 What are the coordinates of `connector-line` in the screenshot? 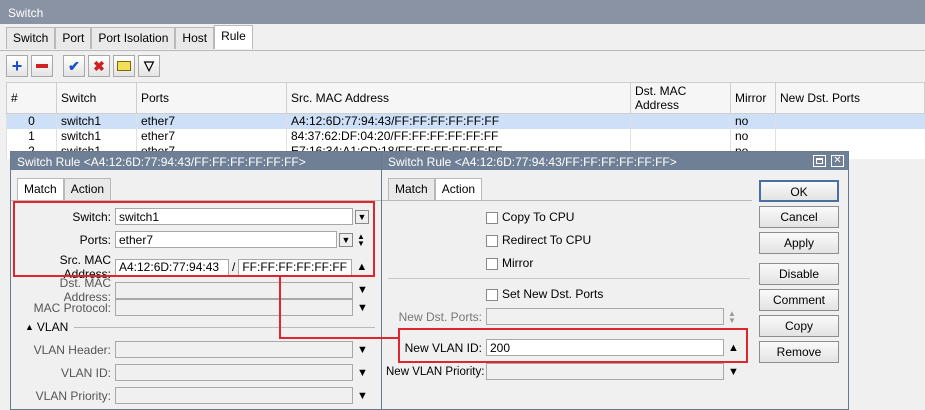 It's located at (338, 308).